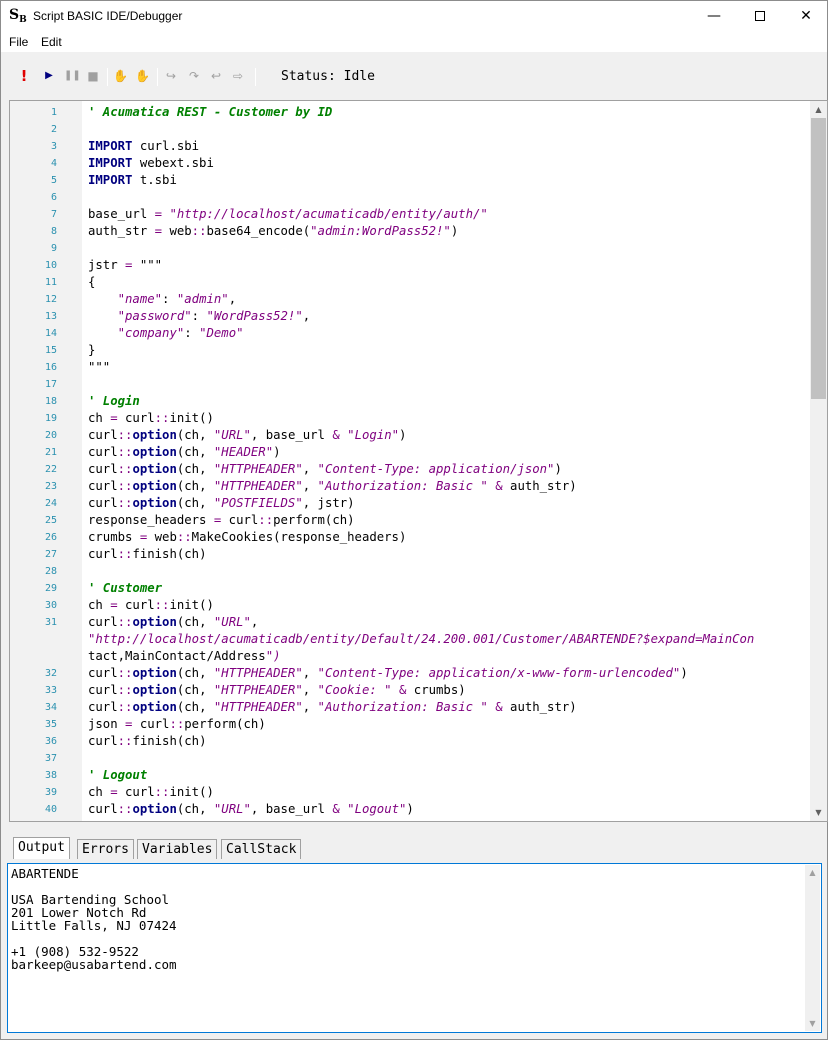 The width and height of the screenshot is (828, 1040). What do you see at coordinates (410, 265) in the screenshot?
I see `code-line: 10 jstr = """` at bounding box center [410, 265].